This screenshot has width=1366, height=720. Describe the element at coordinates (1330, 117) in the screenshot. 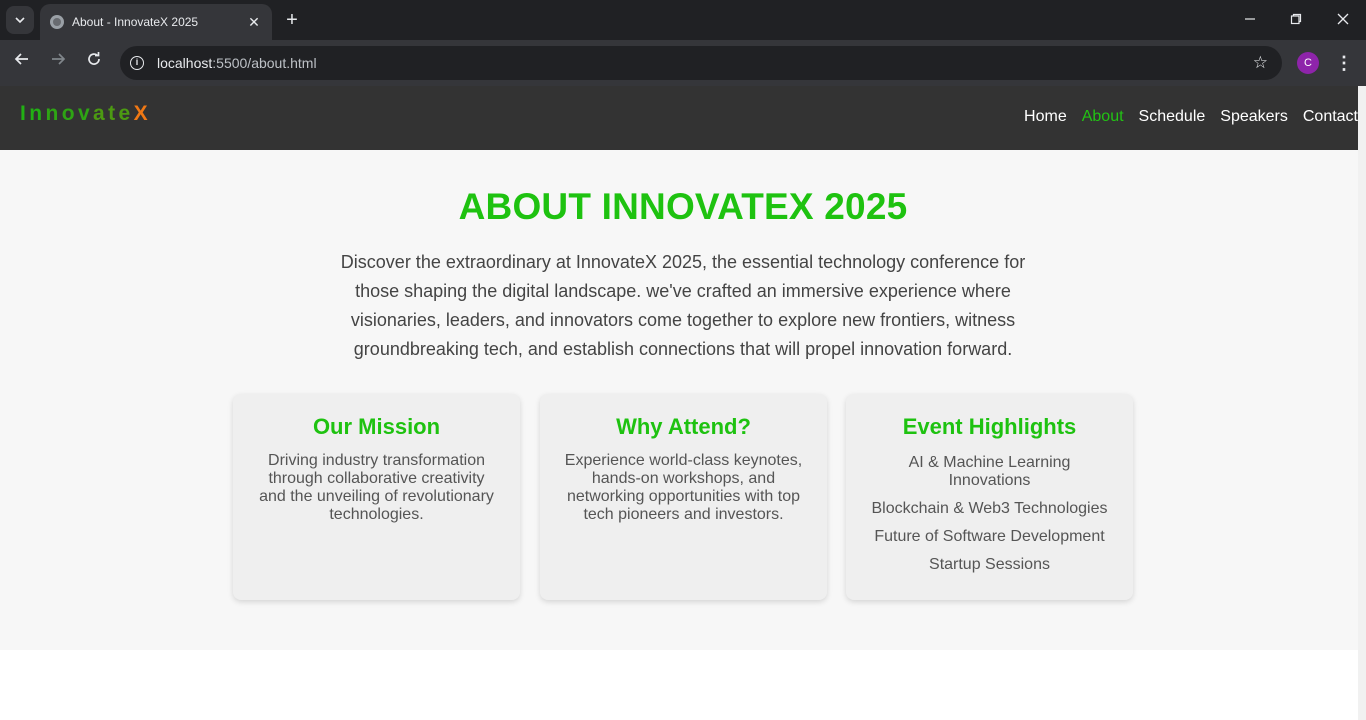

I see `nav-link-contact: Contact` at that location.